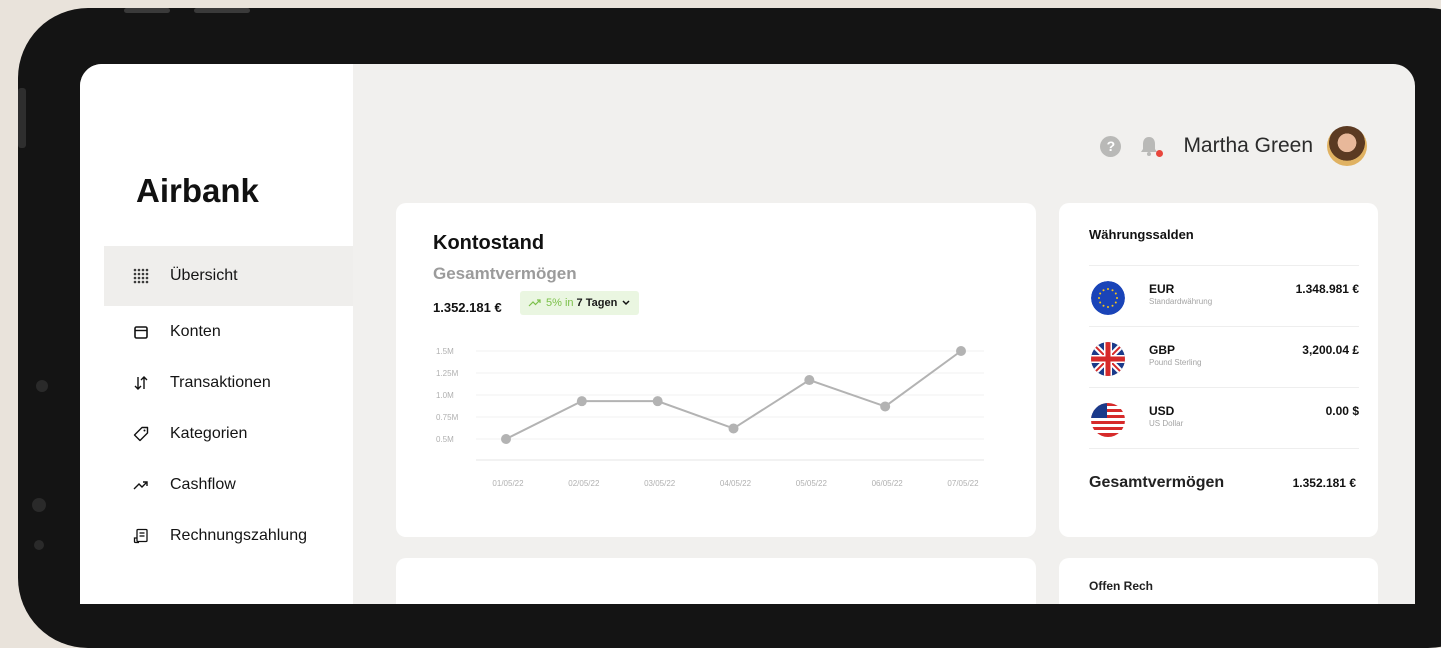  I want to click on currency-amount: 1.348.981 €, so click(1327, 289).